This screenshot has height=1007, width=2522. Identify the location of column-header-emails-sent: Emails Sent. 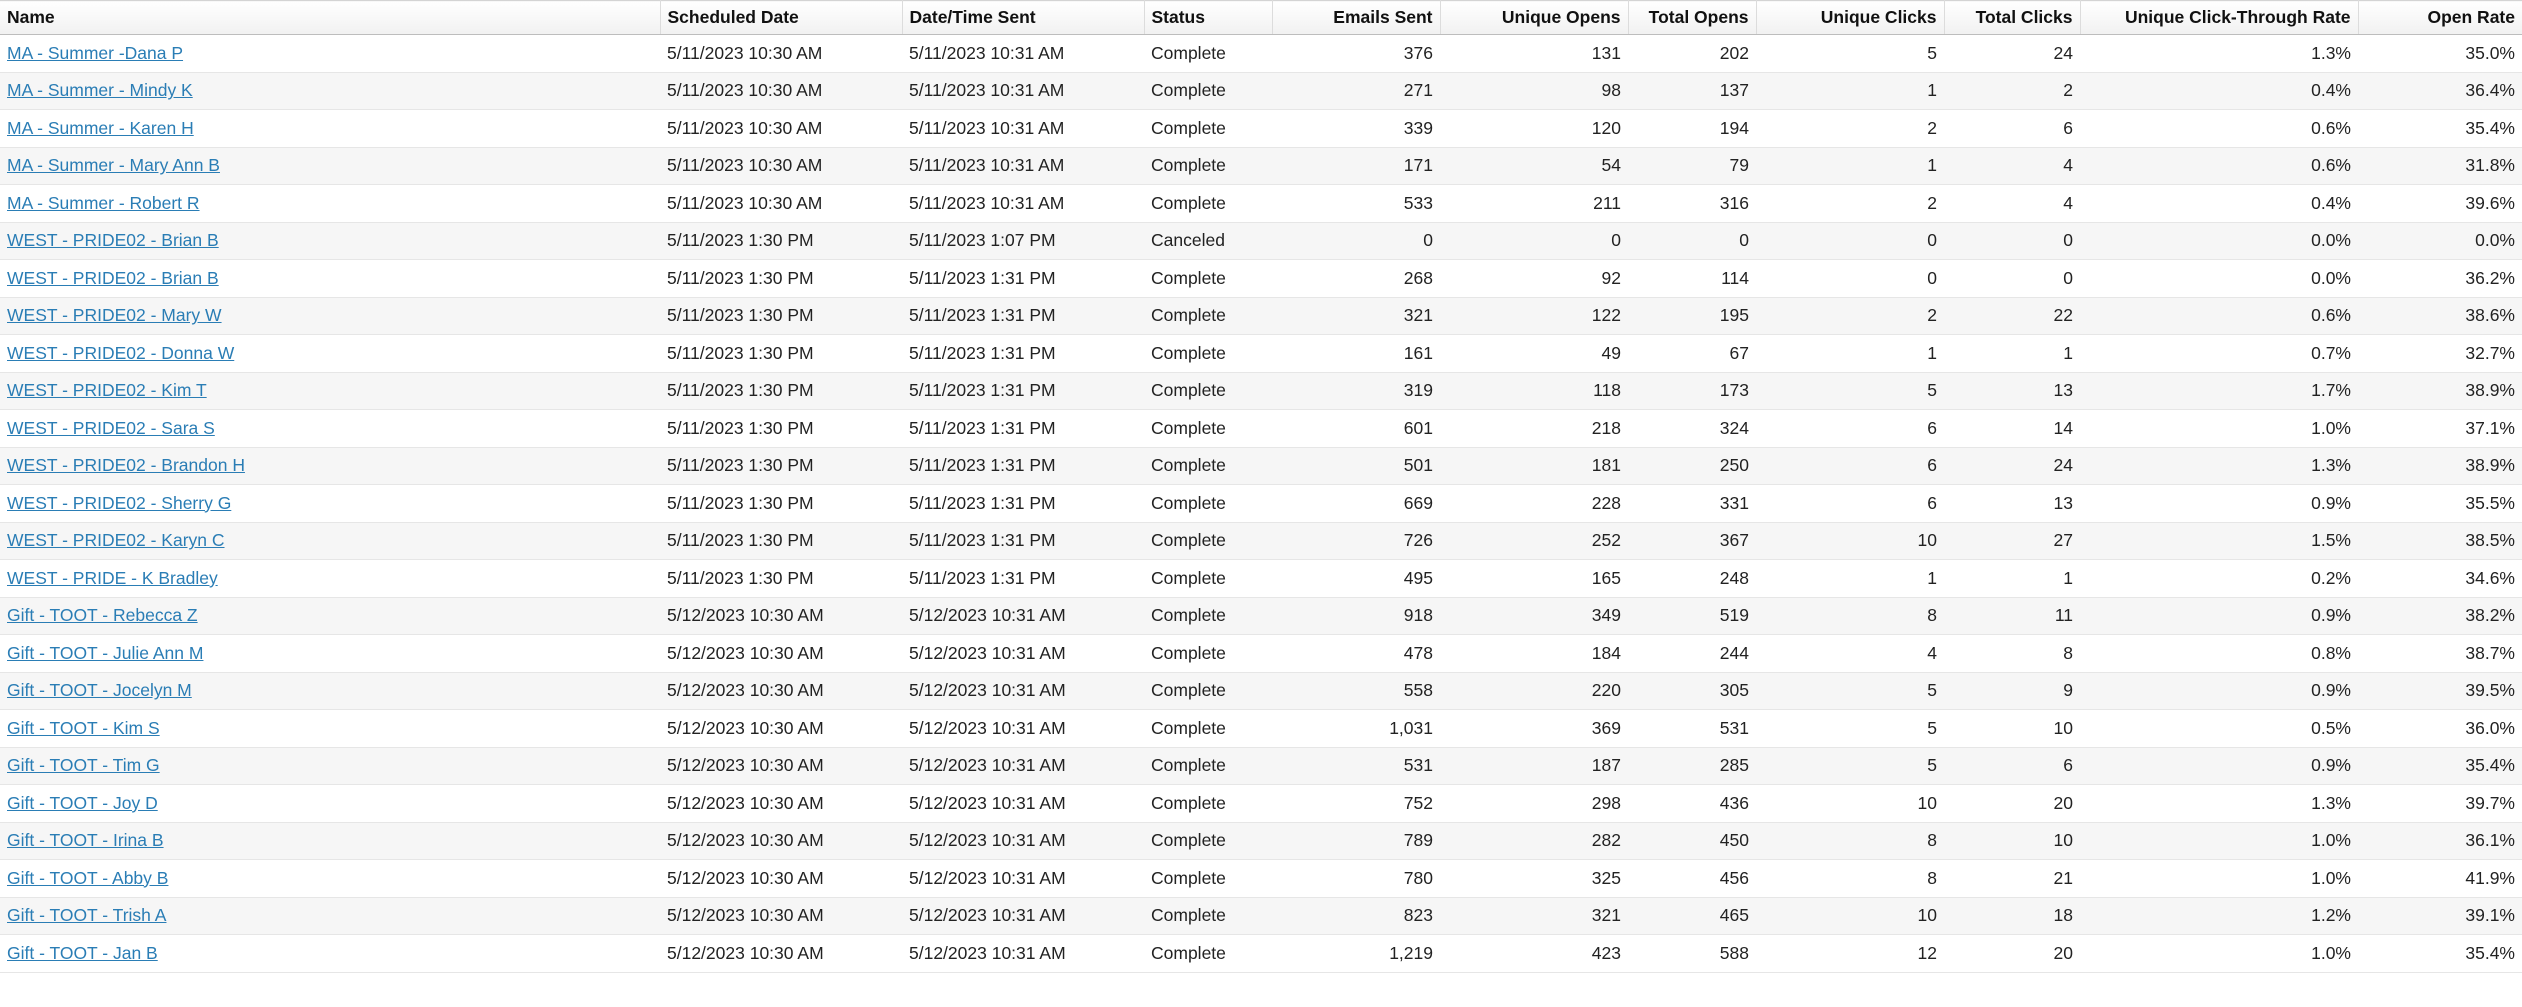
(1356, 17).